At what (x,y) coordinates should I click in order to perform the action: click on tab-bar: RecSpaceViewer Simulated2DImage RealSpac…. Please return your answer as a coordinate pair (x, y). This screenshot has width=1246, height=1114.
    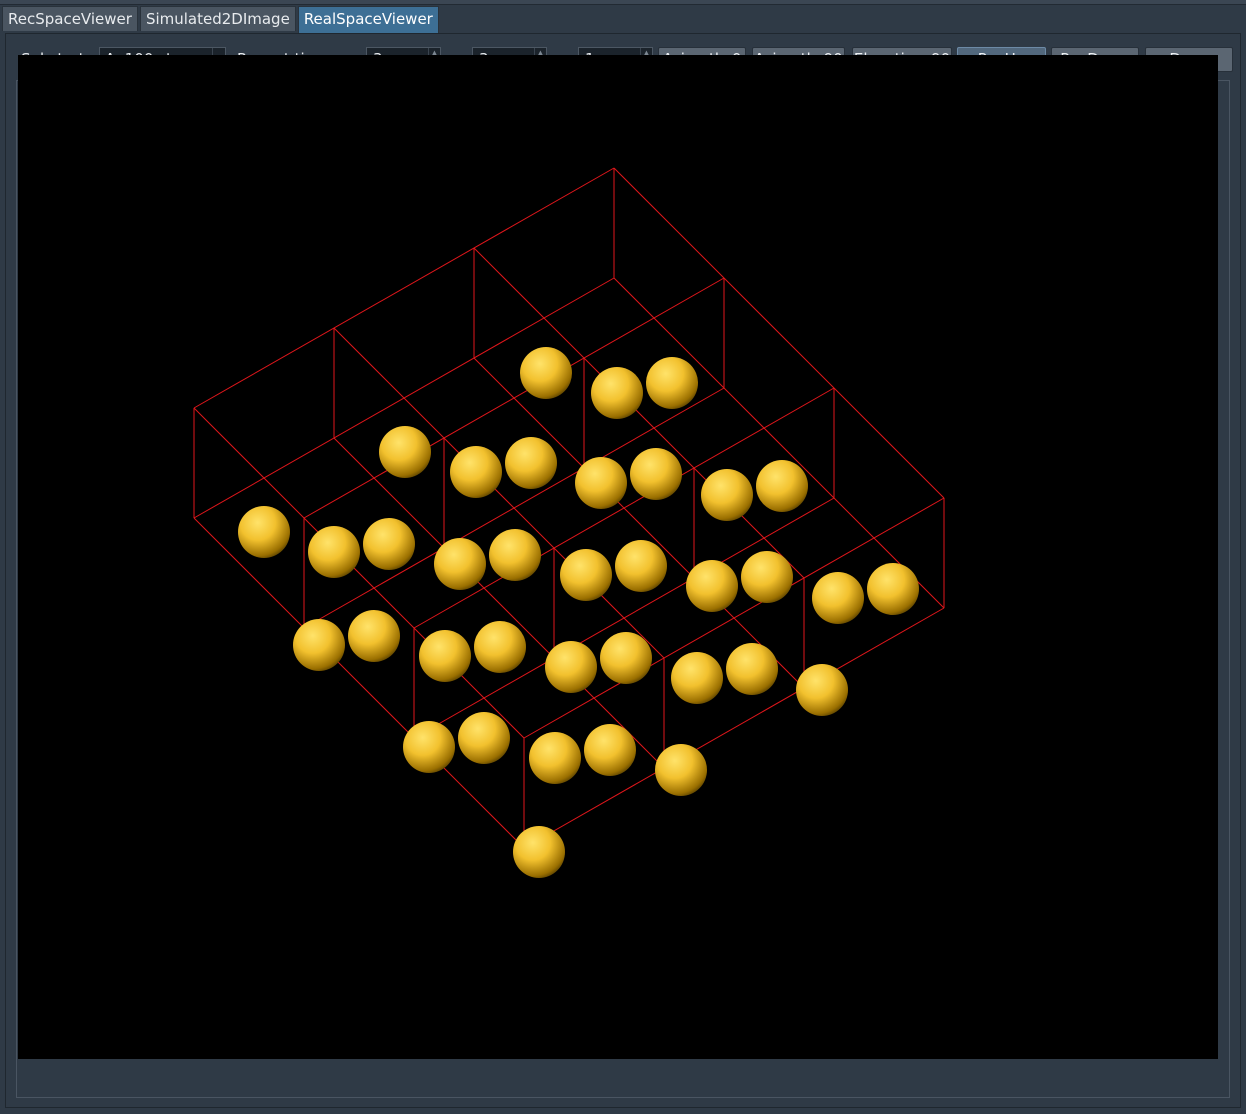
    Looking at the image, I should click on (220, 19).